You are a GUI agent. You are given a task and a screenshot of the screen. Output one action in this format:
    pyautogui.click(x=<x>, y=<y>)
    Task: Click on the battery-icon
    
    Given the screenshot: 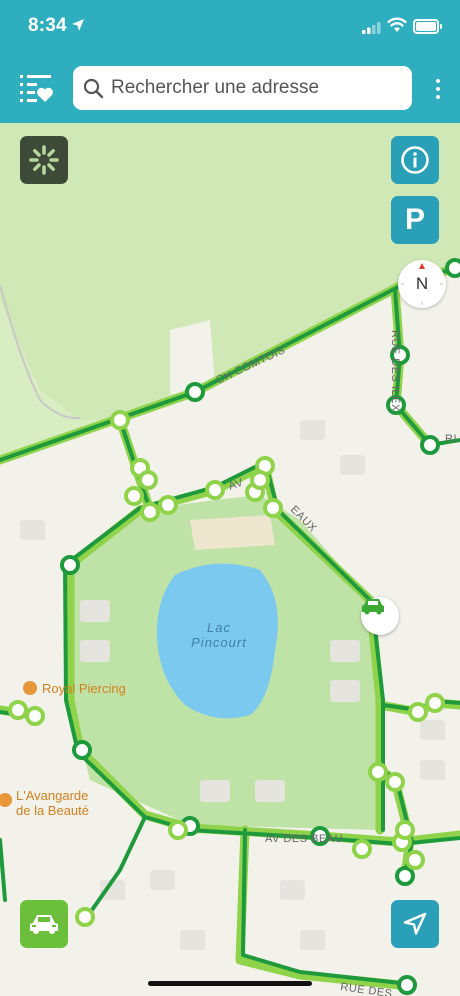 What is the action you would take?
    pyautogui.click(x=427, y=26)
    